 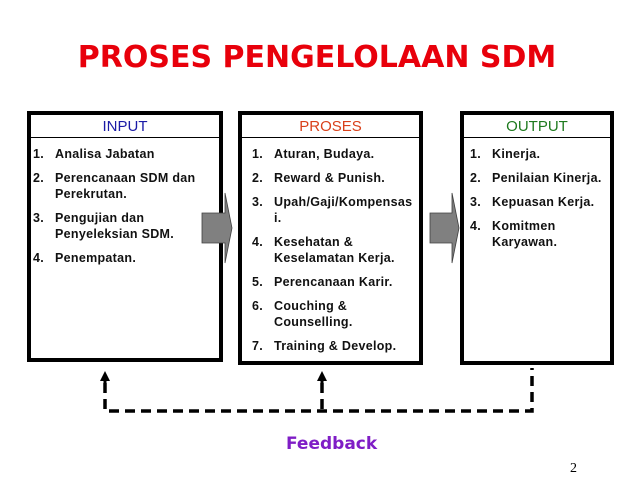 What do you see at coordinates (318, 390) in the screenshot?
I see `feedback-dashed-line` at bounding box center [318, 390].